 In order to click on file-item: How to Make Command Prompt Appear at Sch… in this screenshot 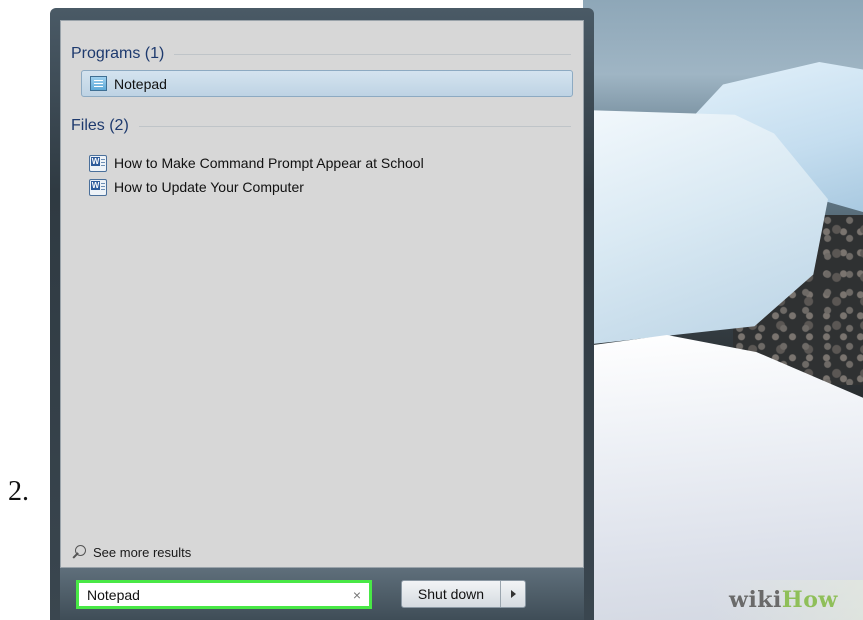, I will do `click(256, 163)`.